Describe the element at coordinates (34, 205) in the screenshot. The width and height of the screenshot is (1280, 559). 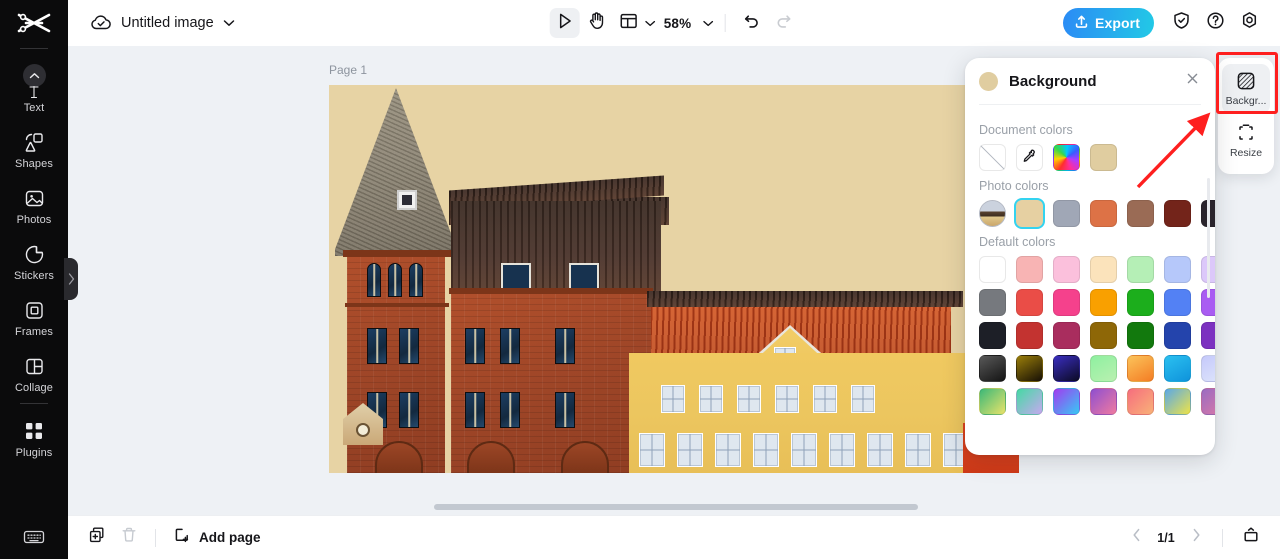
I see `sidebar-item-photos: Photos` at that location.